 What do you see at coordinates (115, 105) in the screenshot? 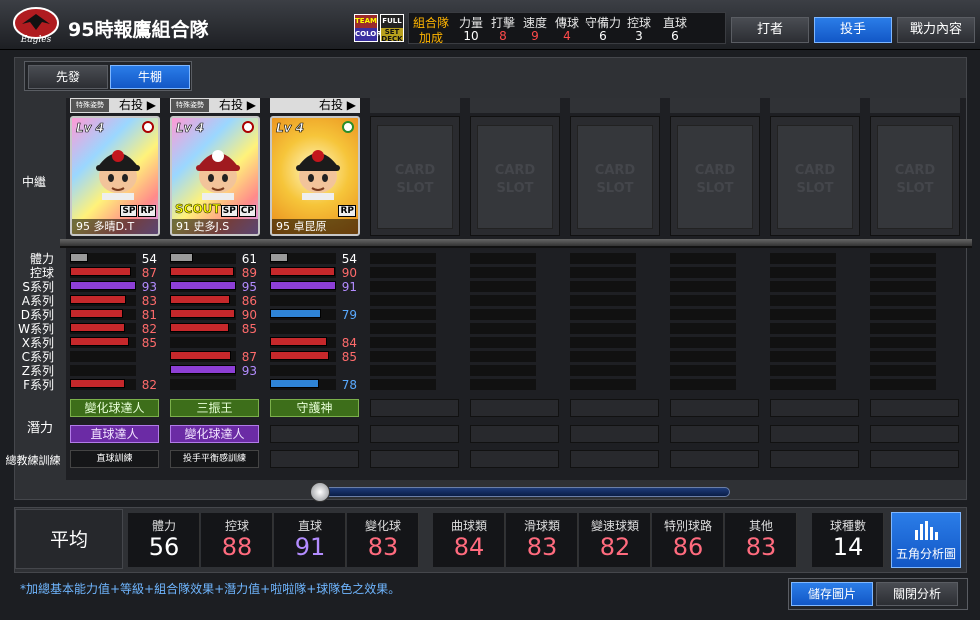
I see `card-header: 特殊姿勢 右投 ▶` at bounding box center [115, 105].